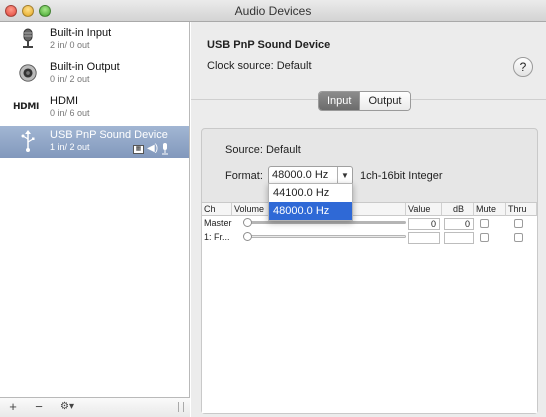 The image size is (546, 417). What do you see at coordinates (458, 209) in the screenshot?
I see `column-header-db: dB` at bounding box center [458, 209].